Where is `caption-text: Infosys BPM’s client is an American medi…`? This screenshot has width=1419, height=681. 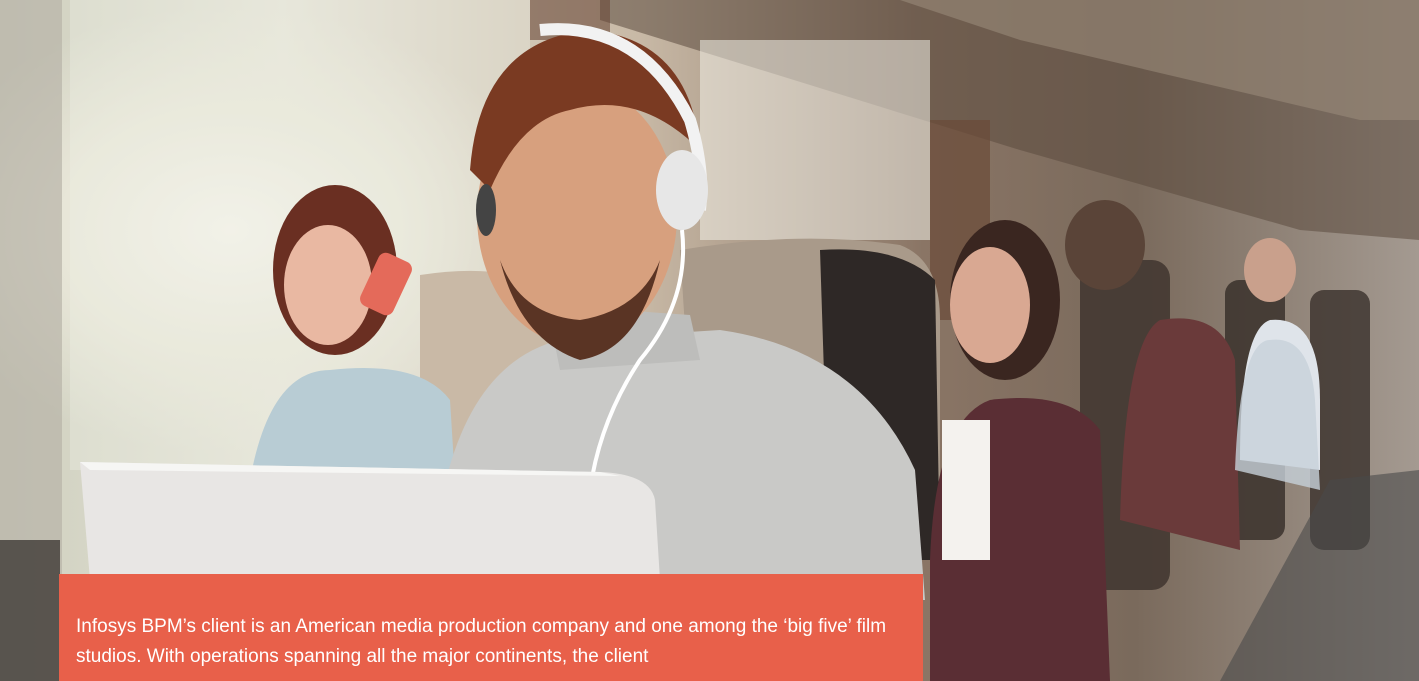
caption-text: Infosys BPM’s client is an American medi… is located at coordinates (481, 641).